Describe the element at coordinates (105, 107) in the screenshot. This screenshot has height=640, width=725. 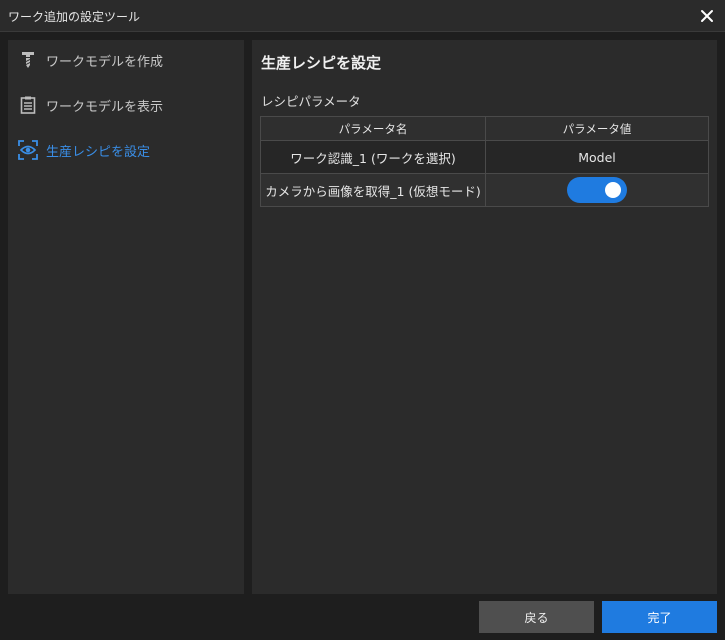
I see `sidebar-item-label: ワークモデルを表示` at that location.